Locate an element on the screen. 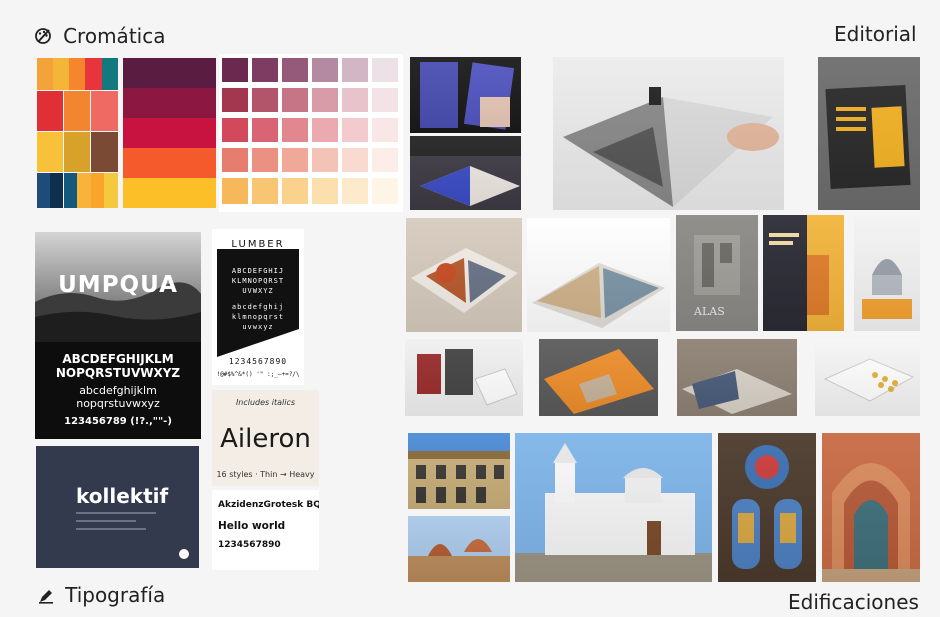  lumber-lower-2: klmnopqrst is located at coordinates (258, 317).